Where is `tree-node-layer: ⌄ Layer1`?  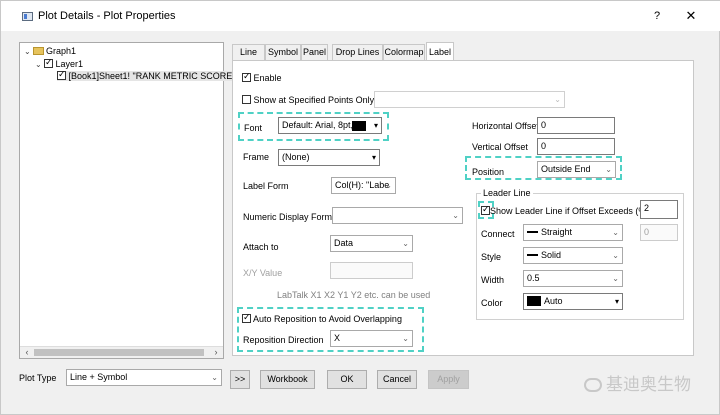
tree-node-layer: ⌄ Layer1 is located at coordinates (59, 63).